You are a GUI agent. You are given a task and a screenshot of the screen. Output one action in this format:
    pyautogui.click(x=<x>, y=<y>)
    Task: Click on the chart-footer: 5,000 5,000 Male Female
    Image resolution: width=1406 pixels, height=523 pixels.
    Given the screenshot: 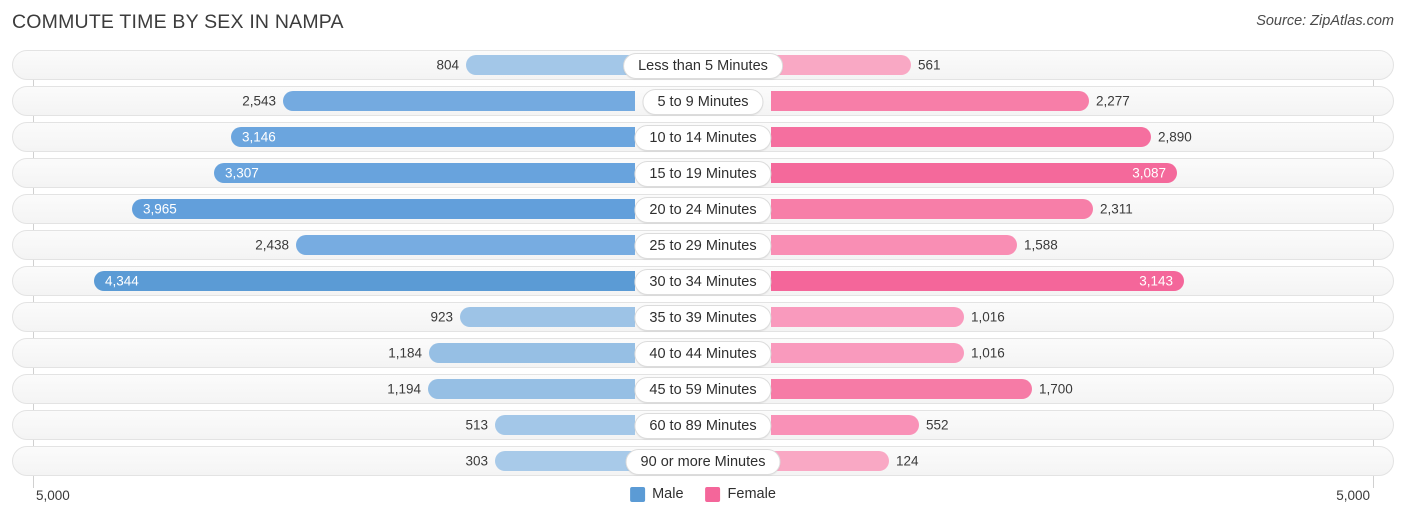 What is the action you would take?
    pyautogui.click(x=703, y=500)
    